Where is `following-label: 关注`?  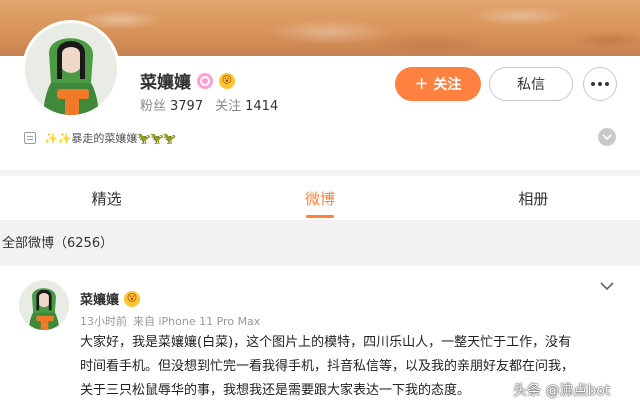 following-label: 关注 is located at coordinates (228, 106).